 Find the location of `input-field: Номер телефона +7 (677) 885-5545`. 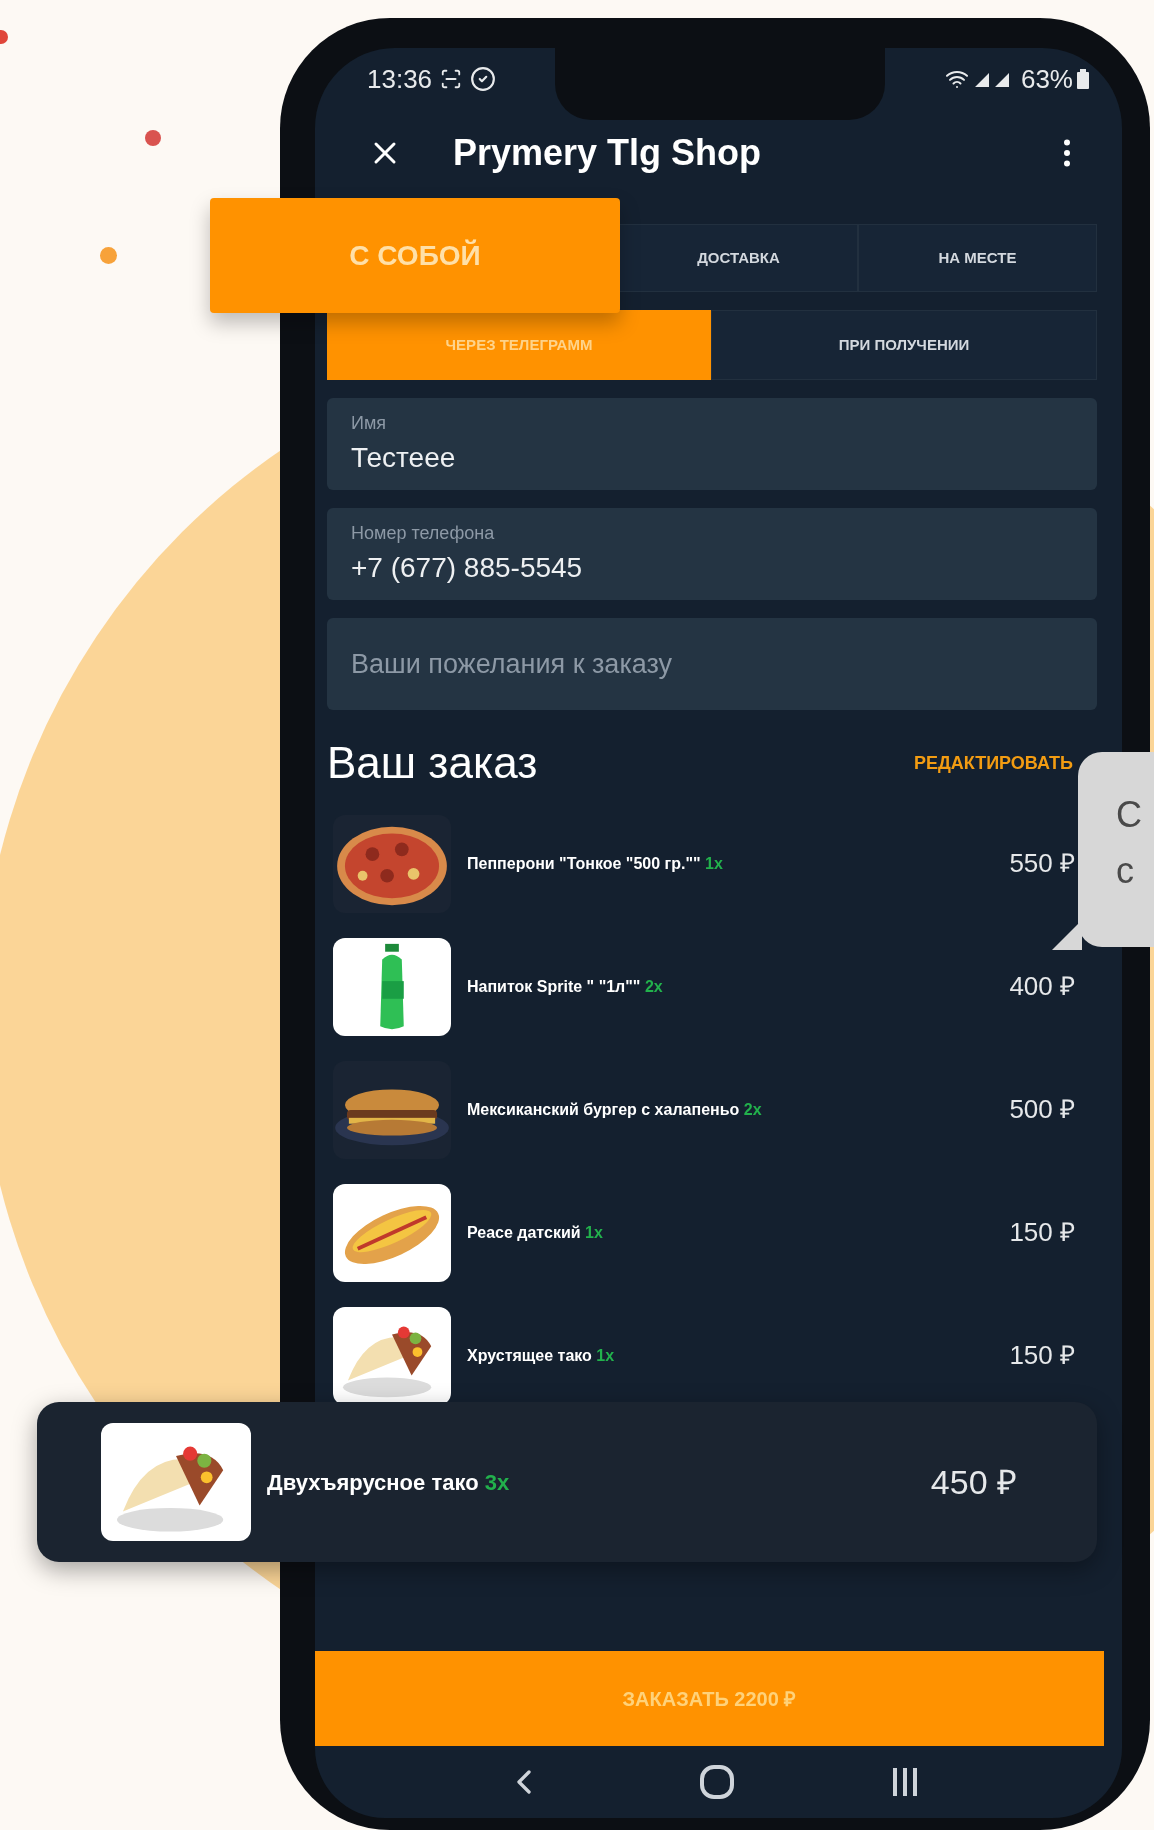

input-field: Номер телефона +7 (677) 885-5545 is located at coordinates (712, 554).